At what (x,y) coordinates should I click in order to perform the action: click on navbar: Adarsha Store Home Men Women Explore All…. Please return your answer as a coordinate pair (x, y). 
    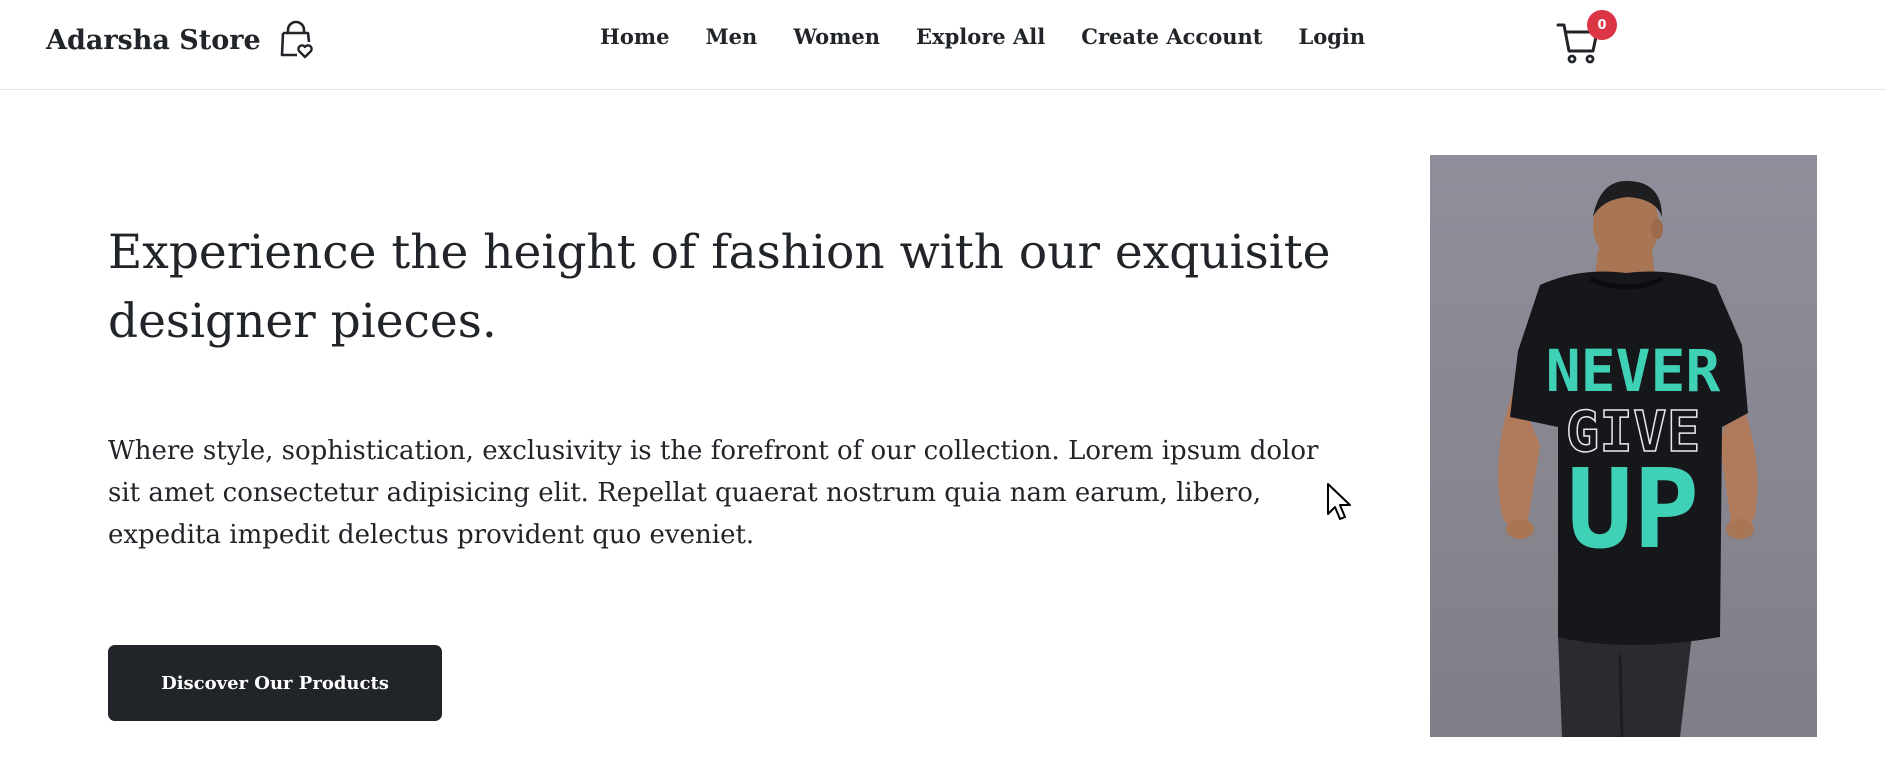
    Looking at the image, I should click on (943, 45).